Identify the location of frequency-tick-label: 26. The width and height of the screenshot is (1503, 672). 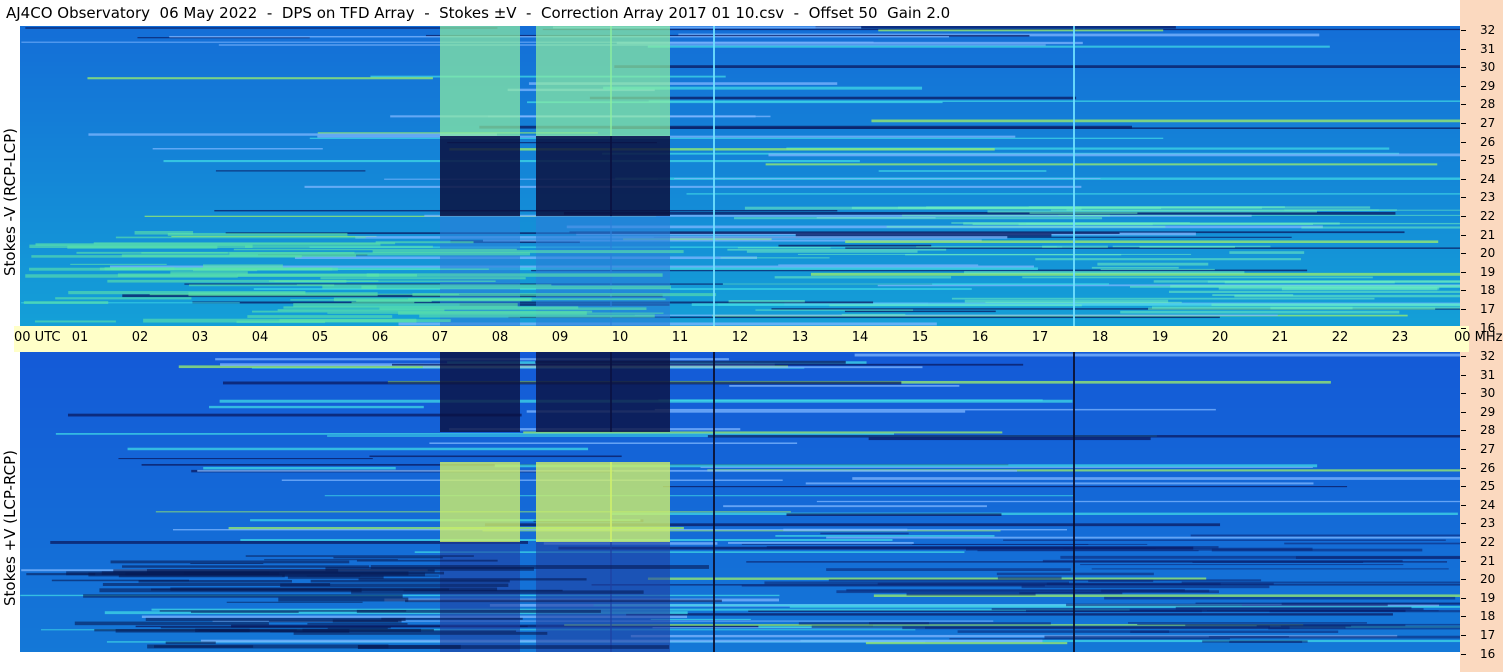
(1488, 141).